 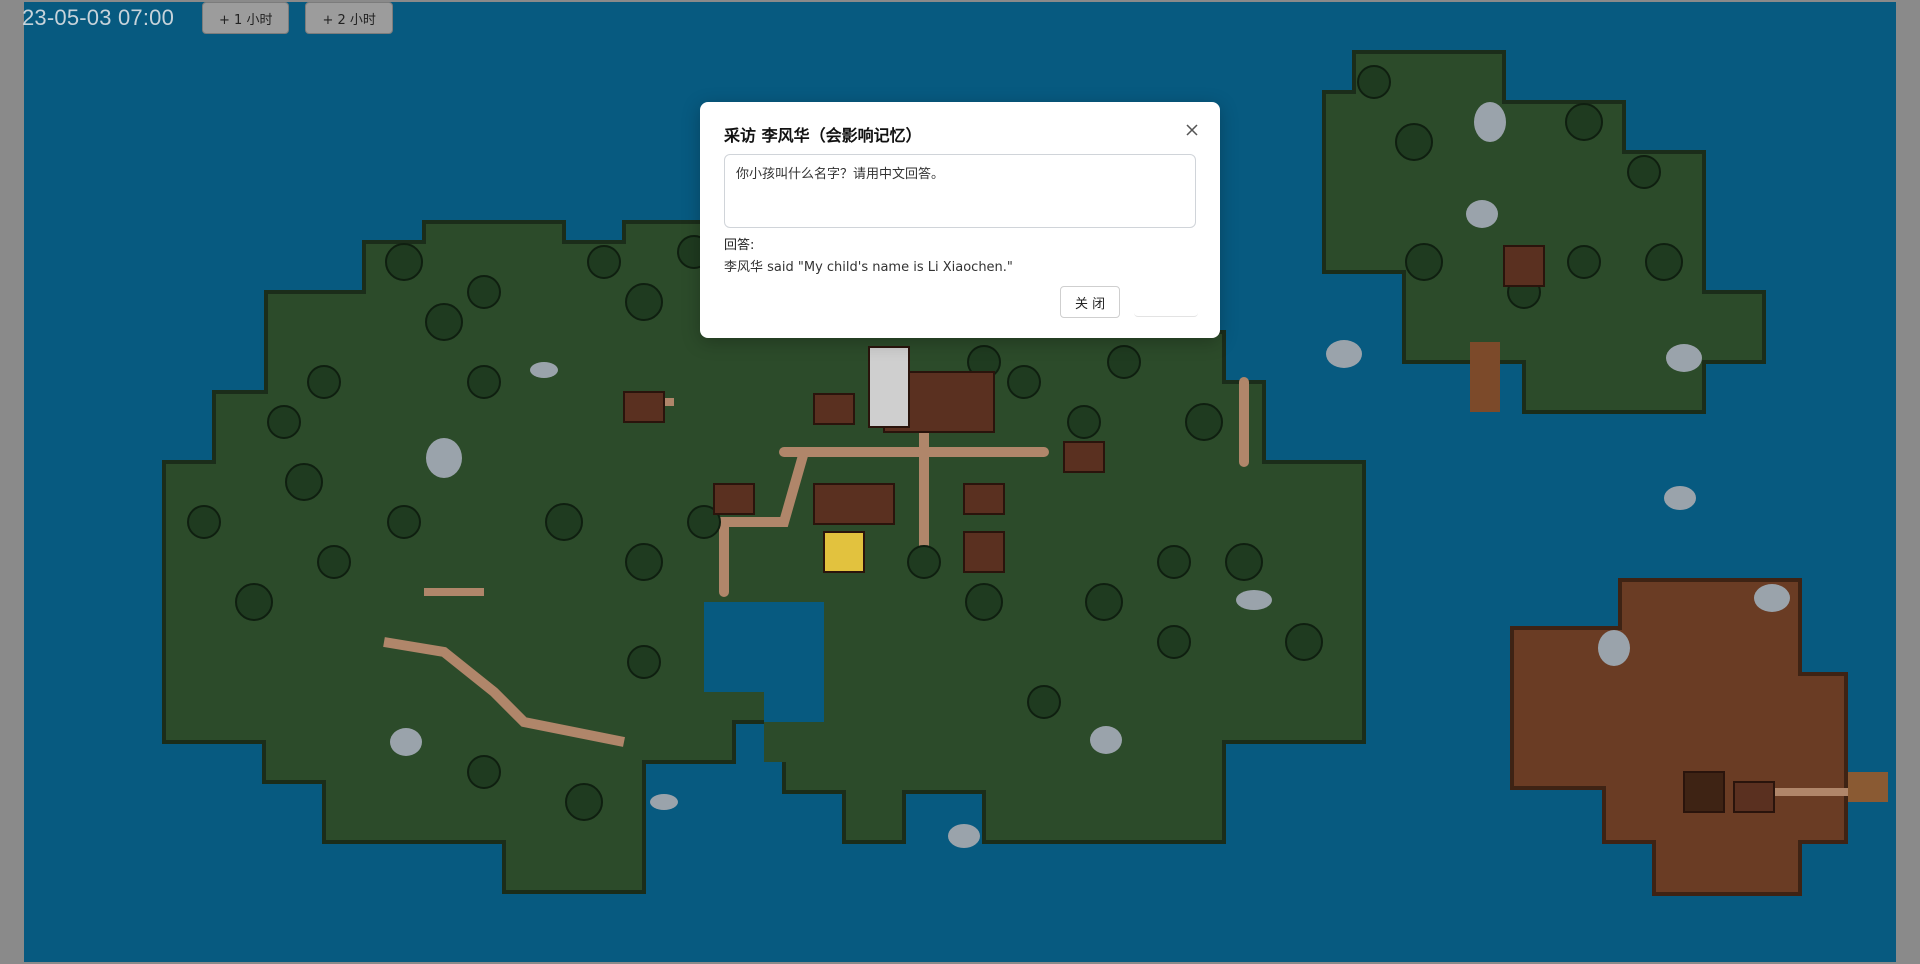 I want to click on game-clock: 23-05-03 07:00, so click(x=98, y=17).